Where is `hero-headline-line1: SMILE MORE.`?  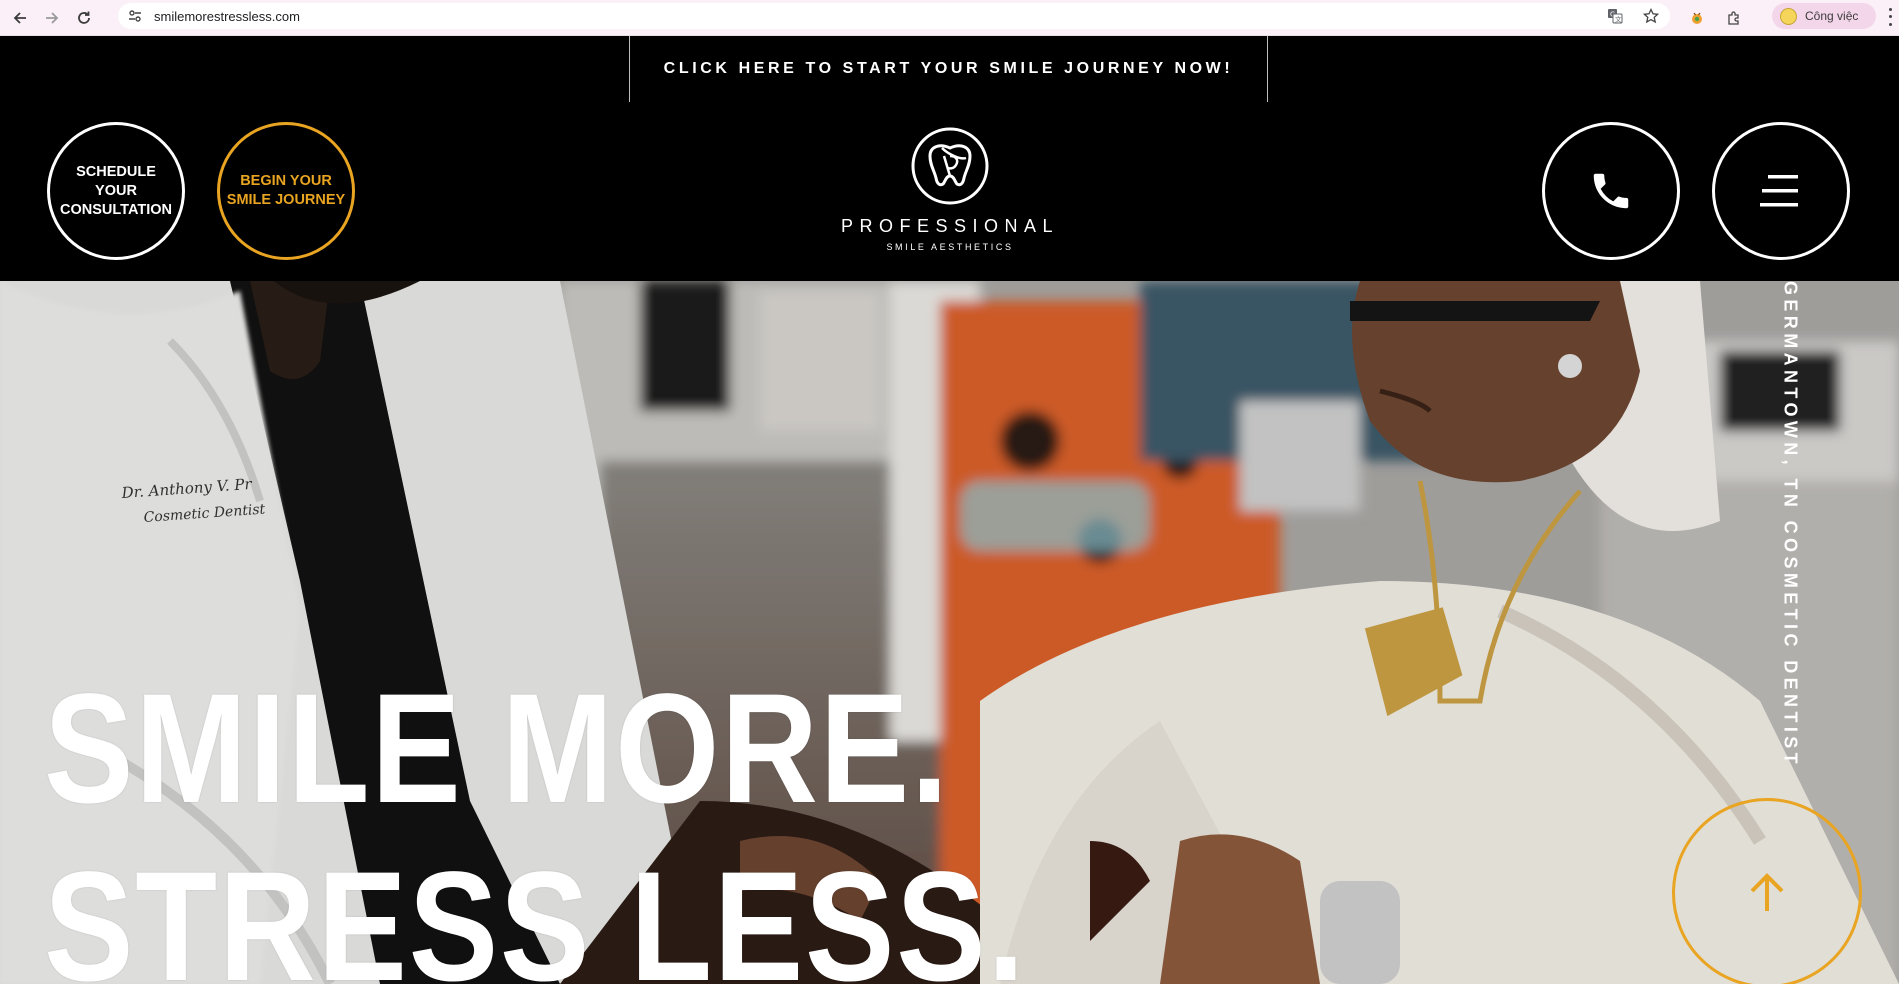
hero-headline-line1: SMILE MORE. is located at coordinates (497, 749).